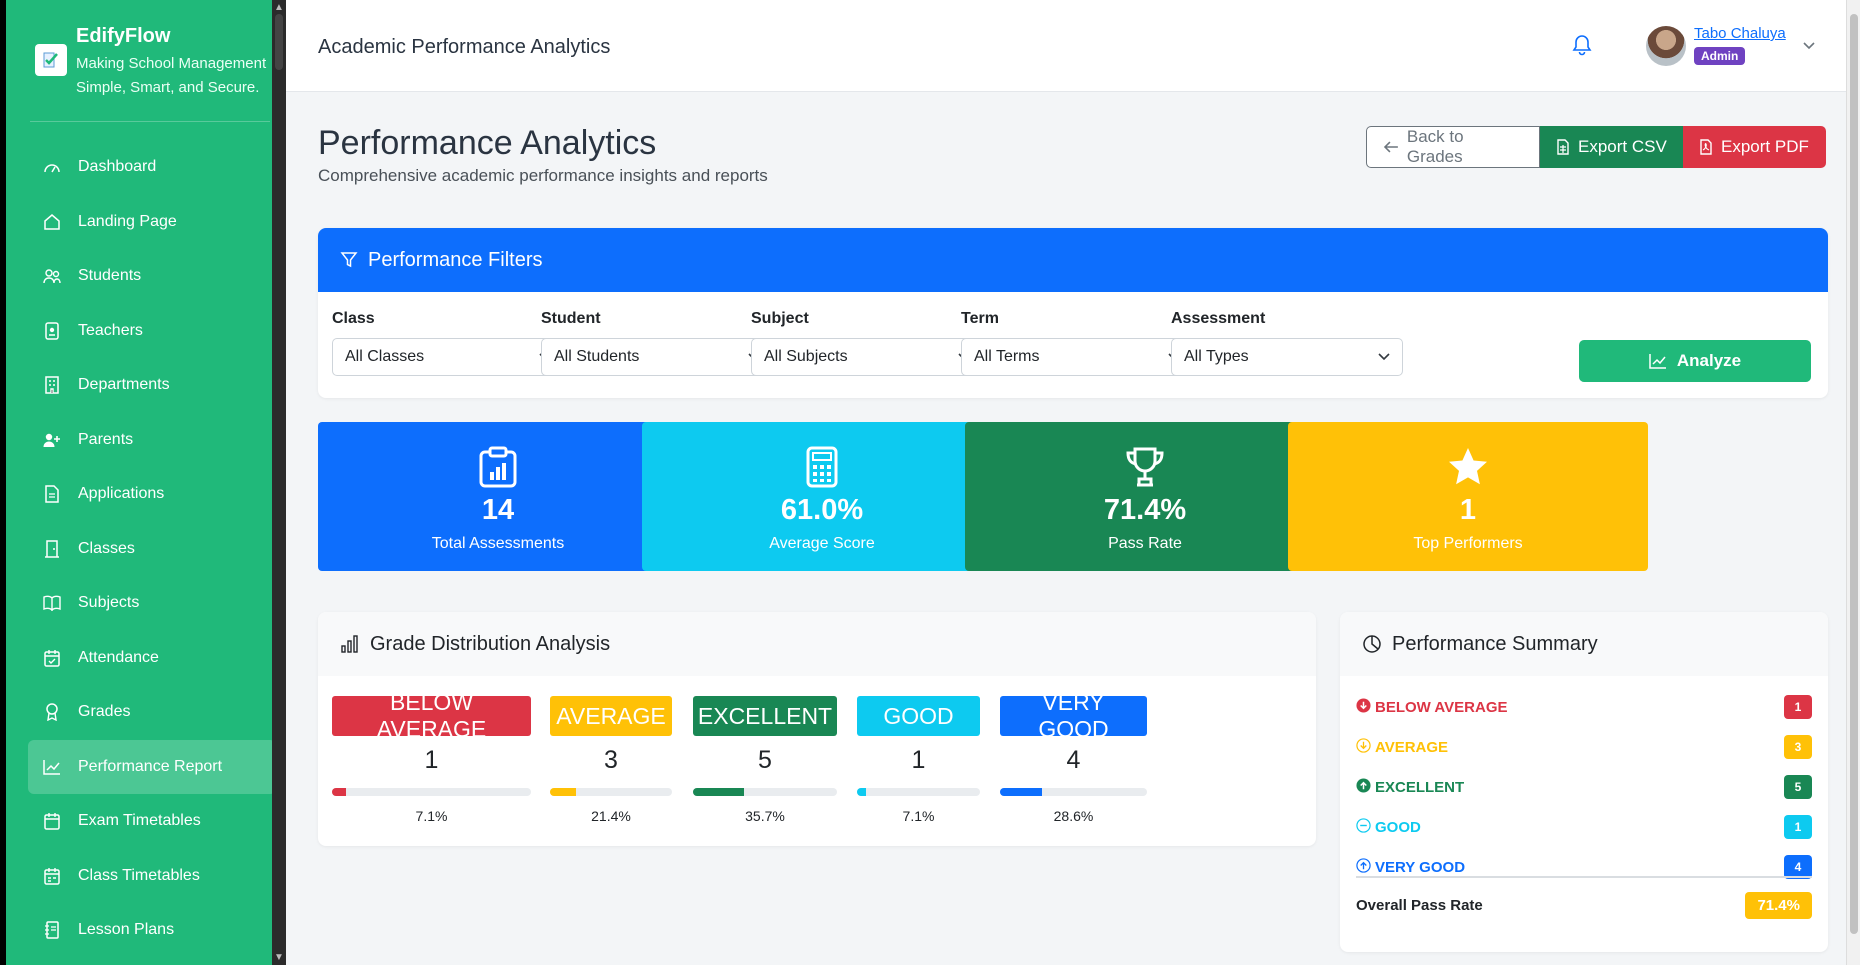  What do you see at coordinates (126, 930) in the screenshot?
I see `sidebar-item-label: Lesson Plans` at bounding box center [126, 930].